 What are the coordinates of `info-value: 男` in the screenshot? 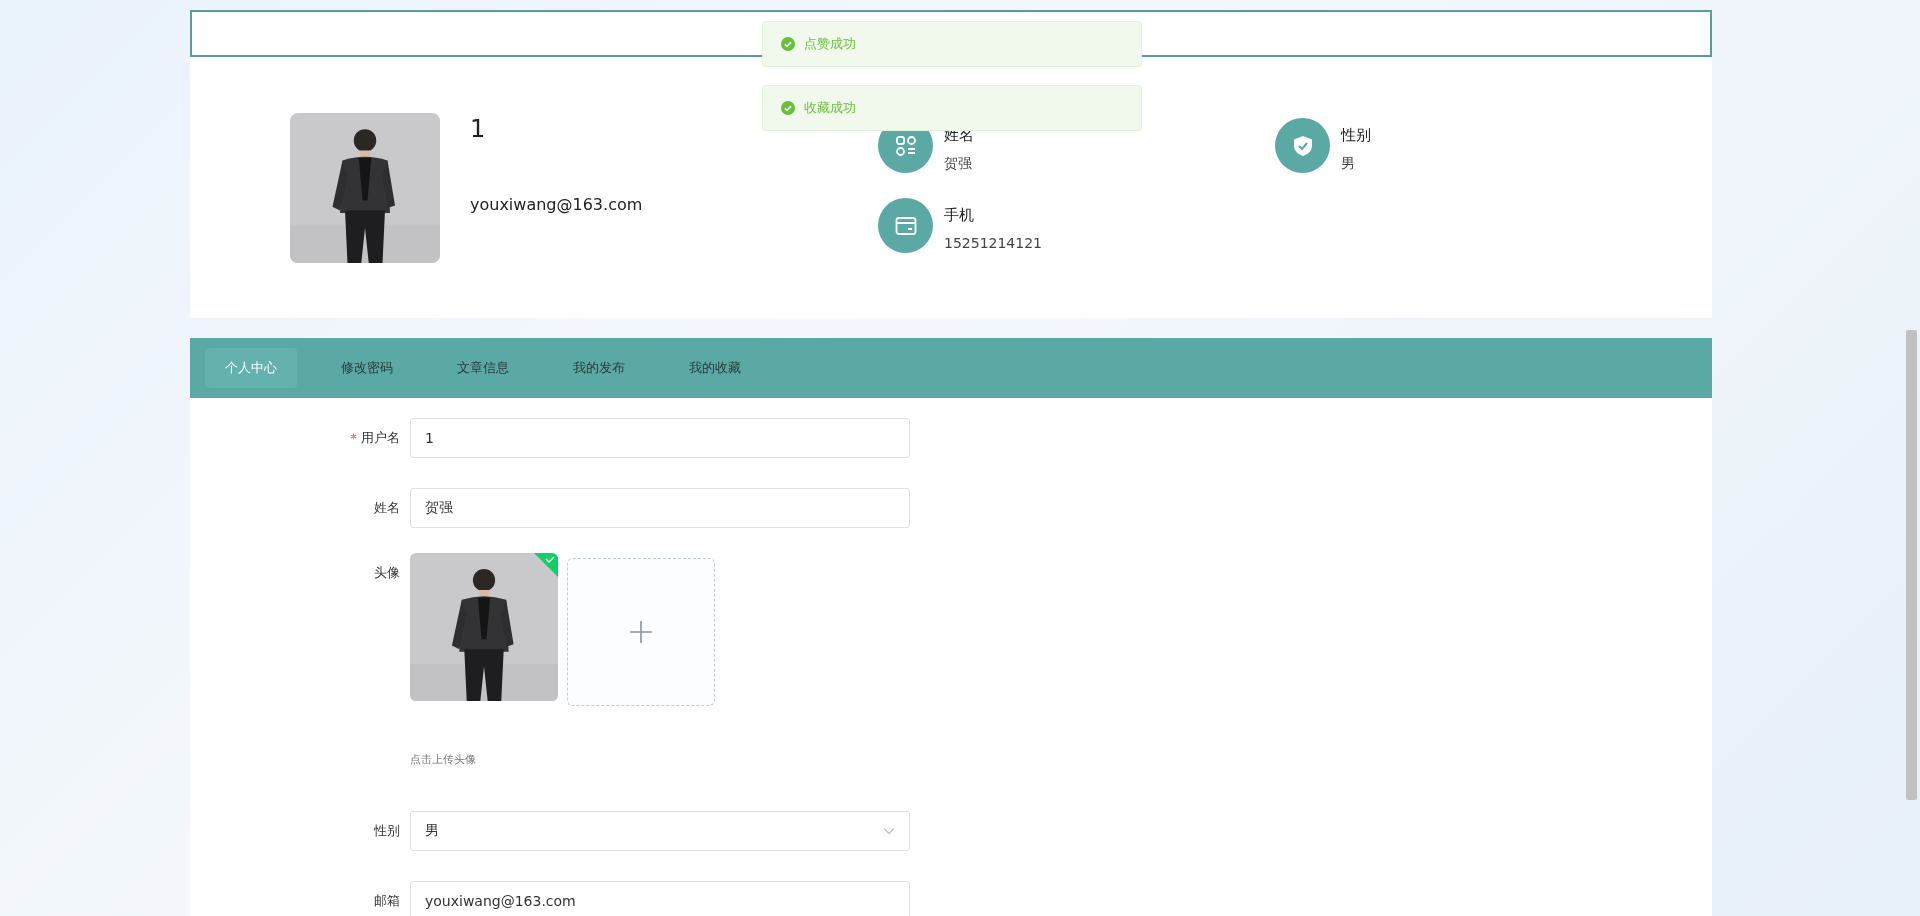 It's located at (1348, 164).